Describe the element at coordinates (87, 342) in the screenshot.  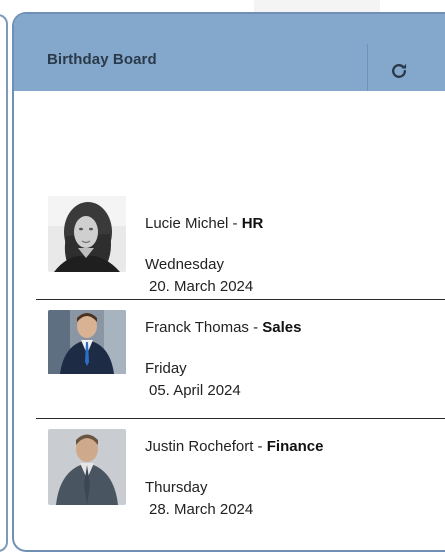
I see `portrait-photo-suit` at that location.